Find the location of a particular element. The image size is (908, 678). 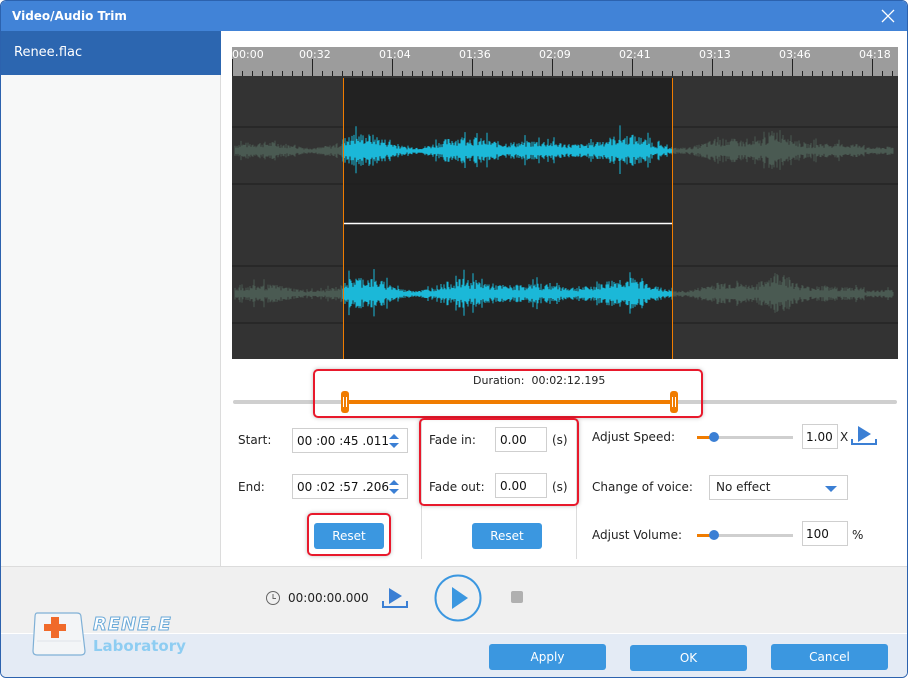

title-bar: Video/Audio Trim is located at coordinates (454, 16).